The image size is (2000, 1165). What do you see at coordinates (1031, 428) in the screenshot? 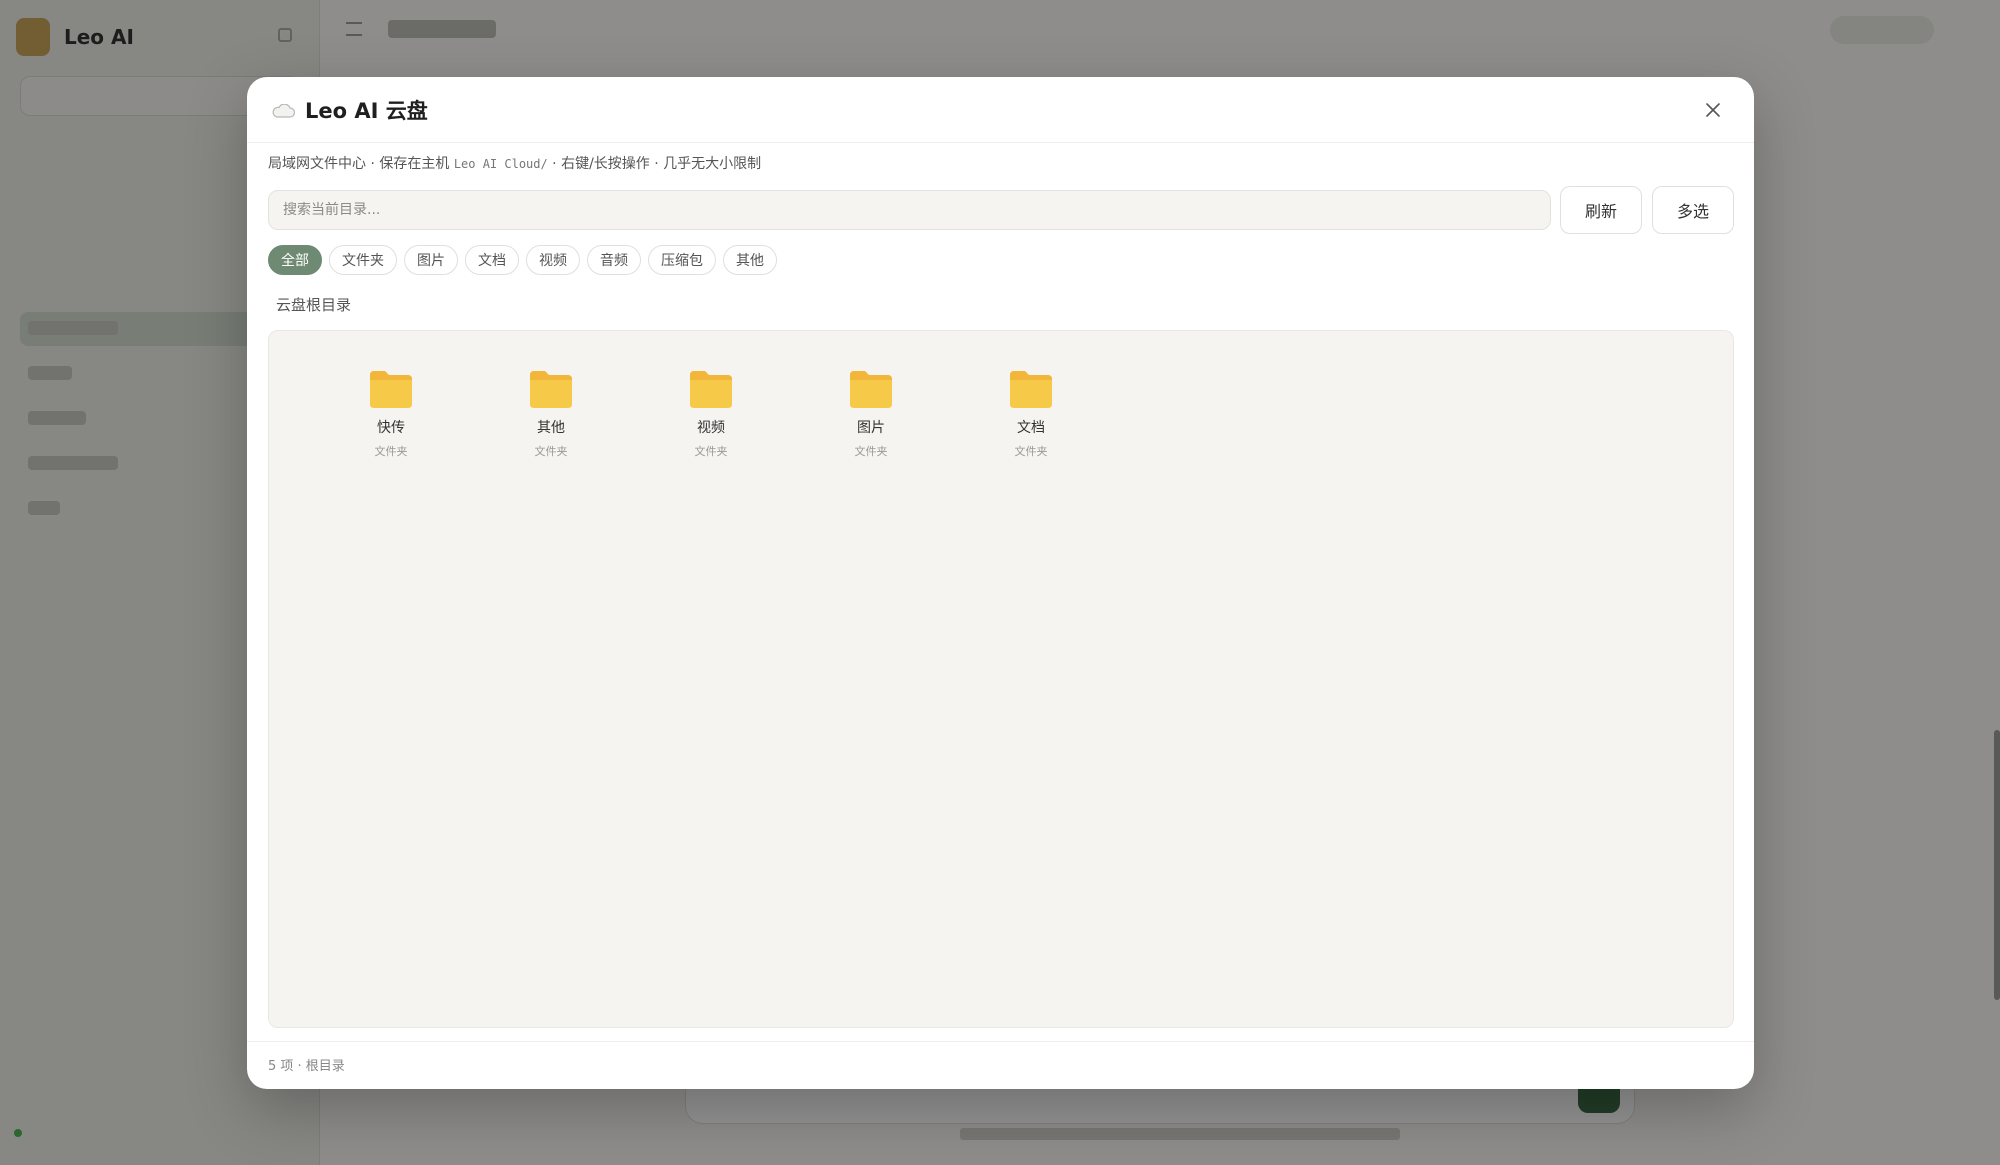
I see `folder-name: 文档` at bounding box center [1031, 428].